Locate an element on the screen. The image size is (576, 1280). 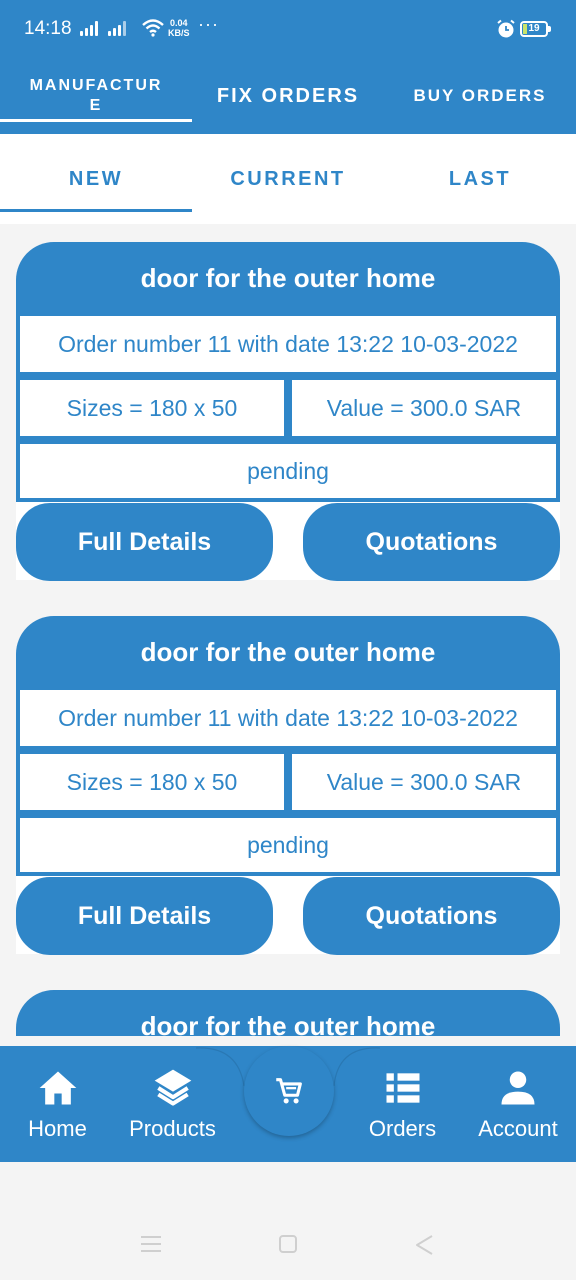
more-notifications-icon: ··· is located at coordinates (208, 24).